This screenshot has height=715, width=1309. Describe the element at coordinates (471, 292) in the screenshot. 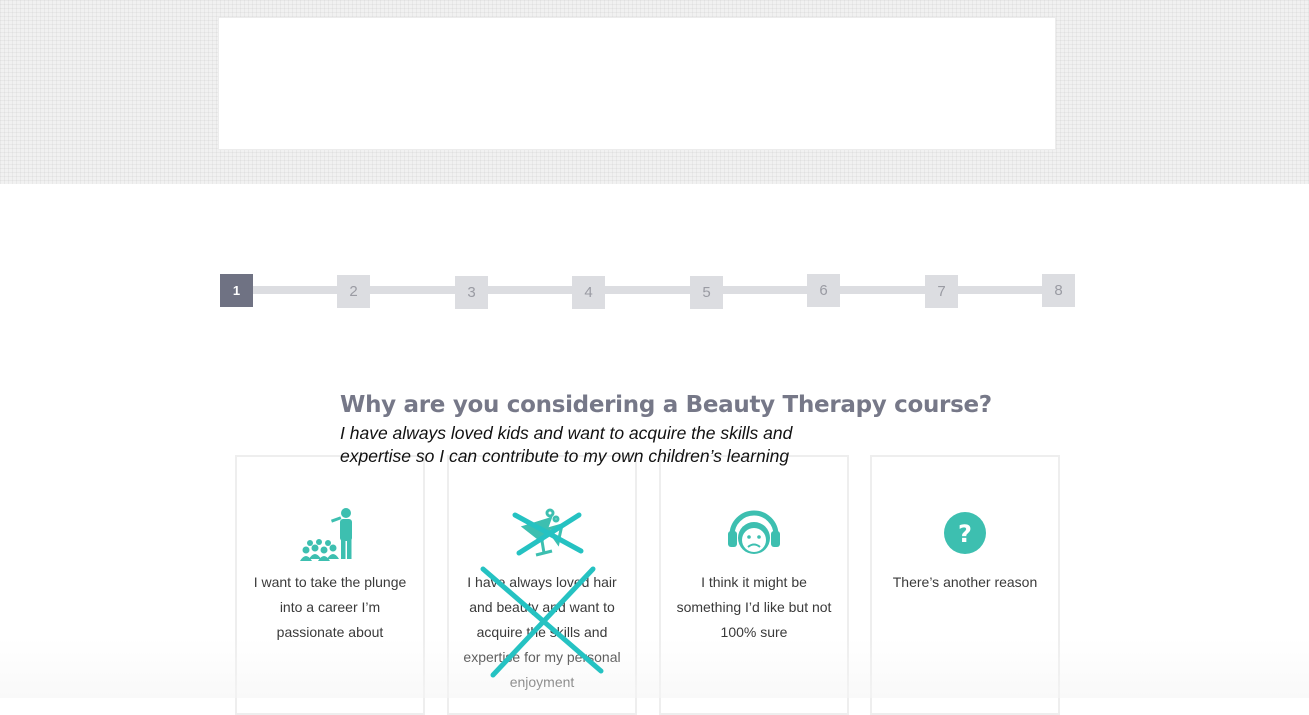

I see `step-3: 3` at that location.